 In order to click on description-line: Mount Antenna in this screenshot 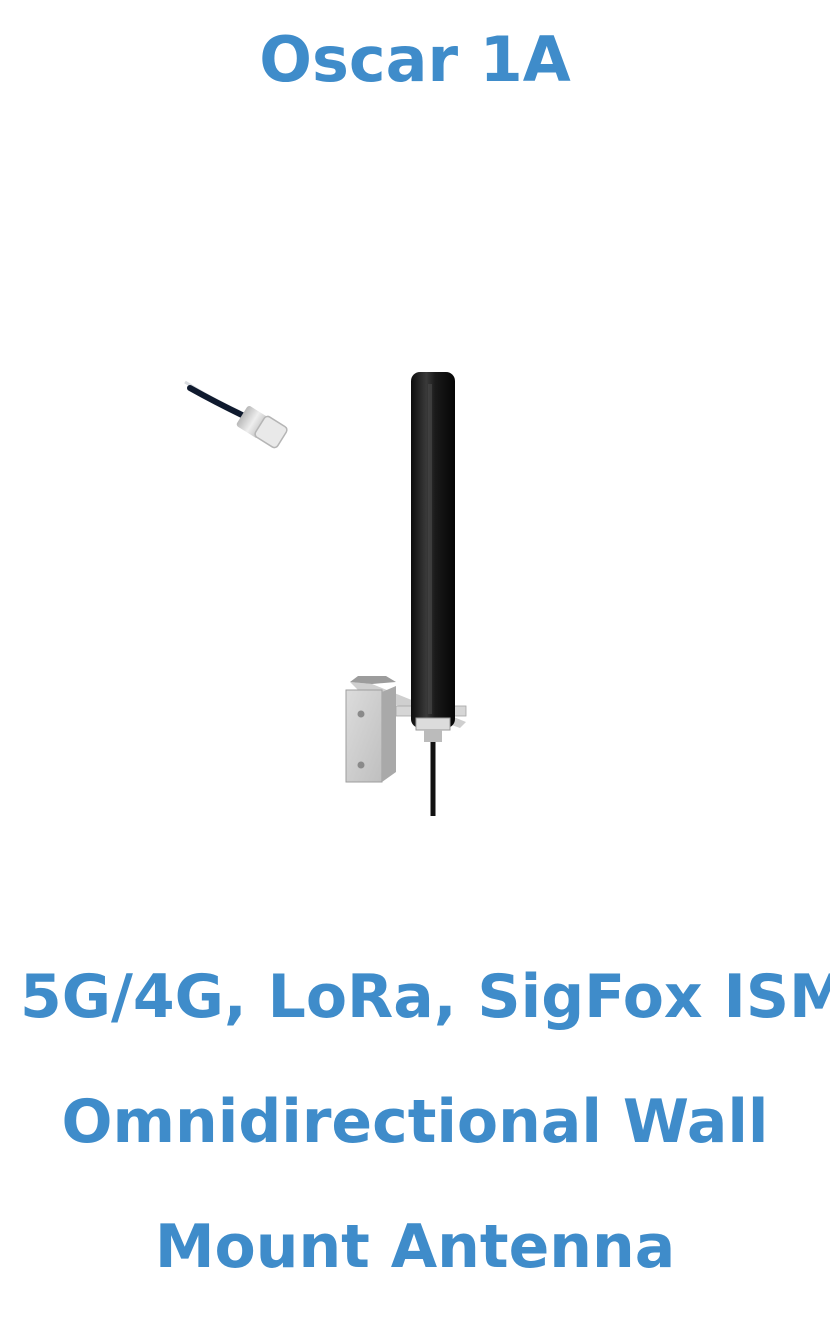, I will do `click(415, 1247)`.